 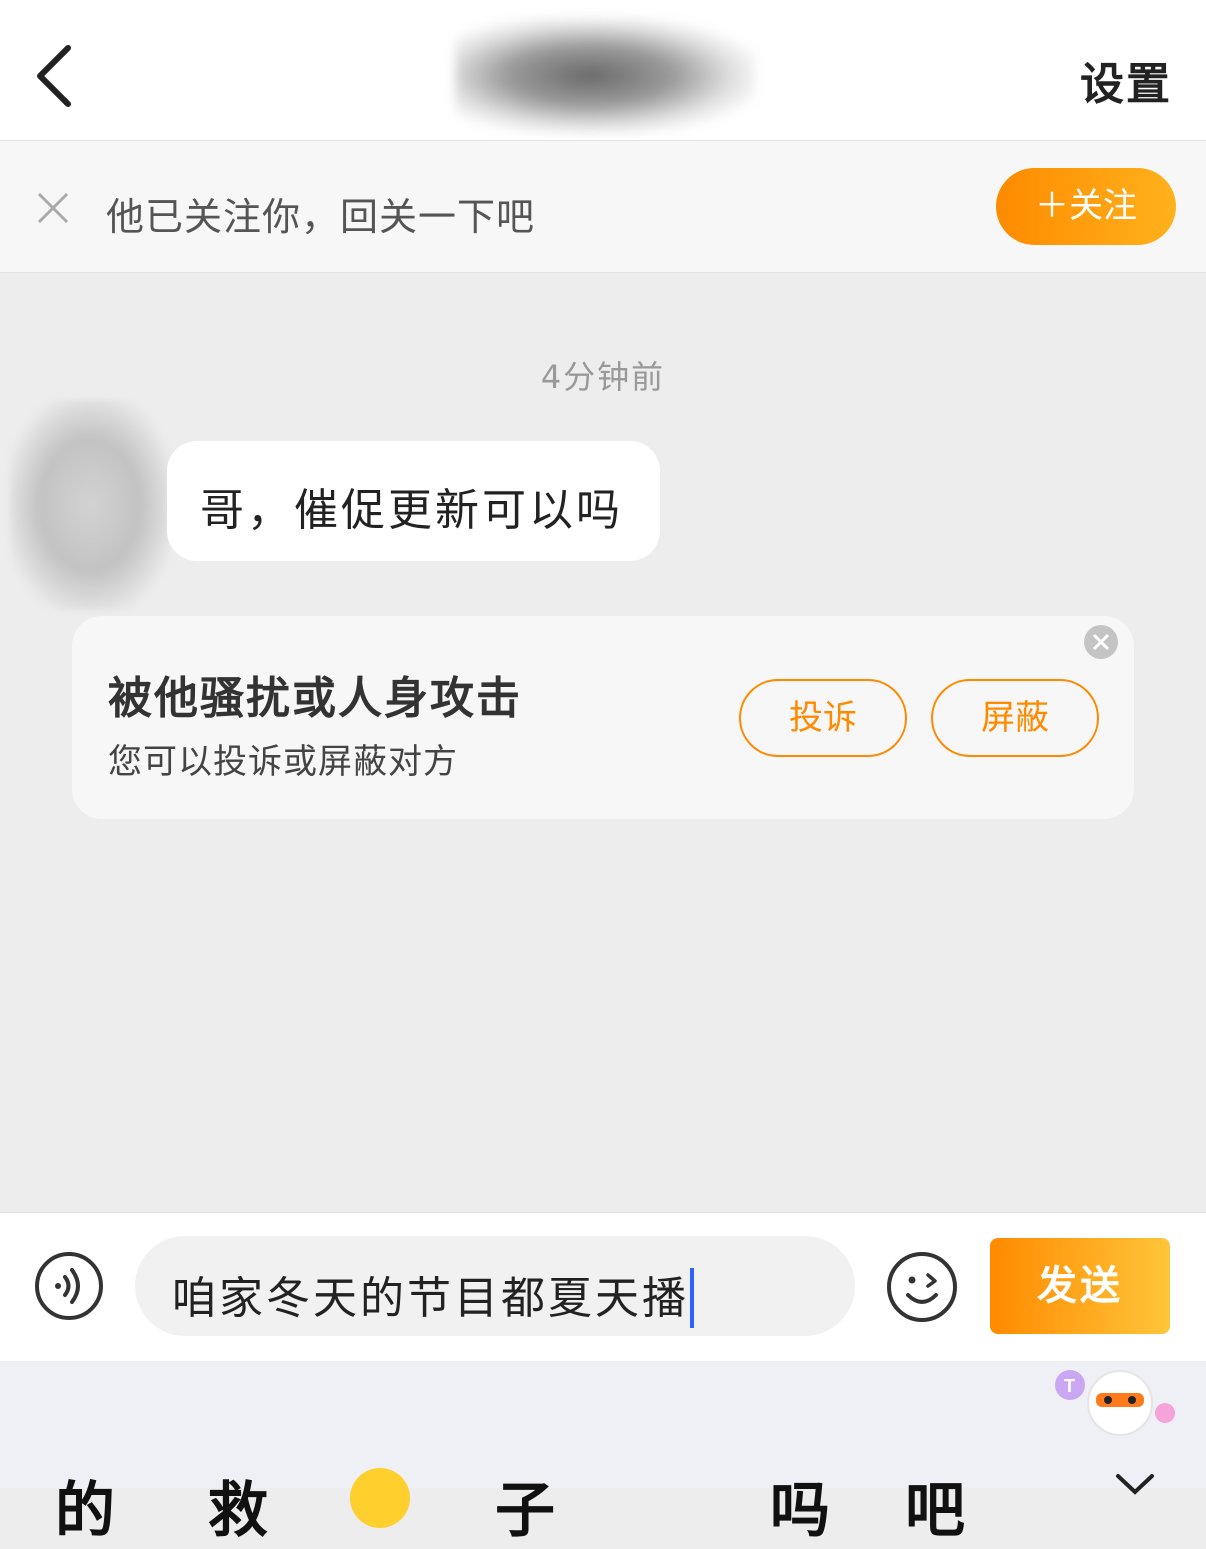 What do you see at coordinates (1101, 642) in the screenshot?
I see `close-circle-icon` at bounding box center [1101, 642].